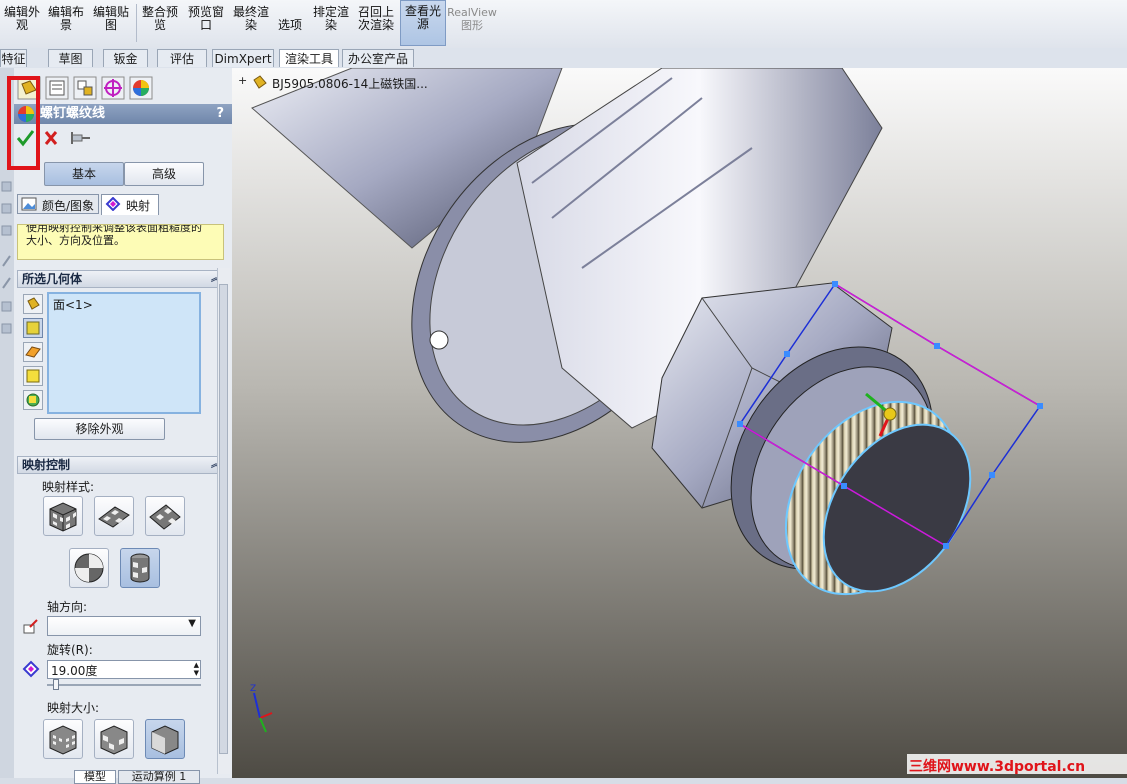 This screenshot has height=784, width=1127. What do you see at coordinates (22, 23) in the screenshot?
I see `edit-appearance-button: 编辑外 观` at bounding box center [22, 23].